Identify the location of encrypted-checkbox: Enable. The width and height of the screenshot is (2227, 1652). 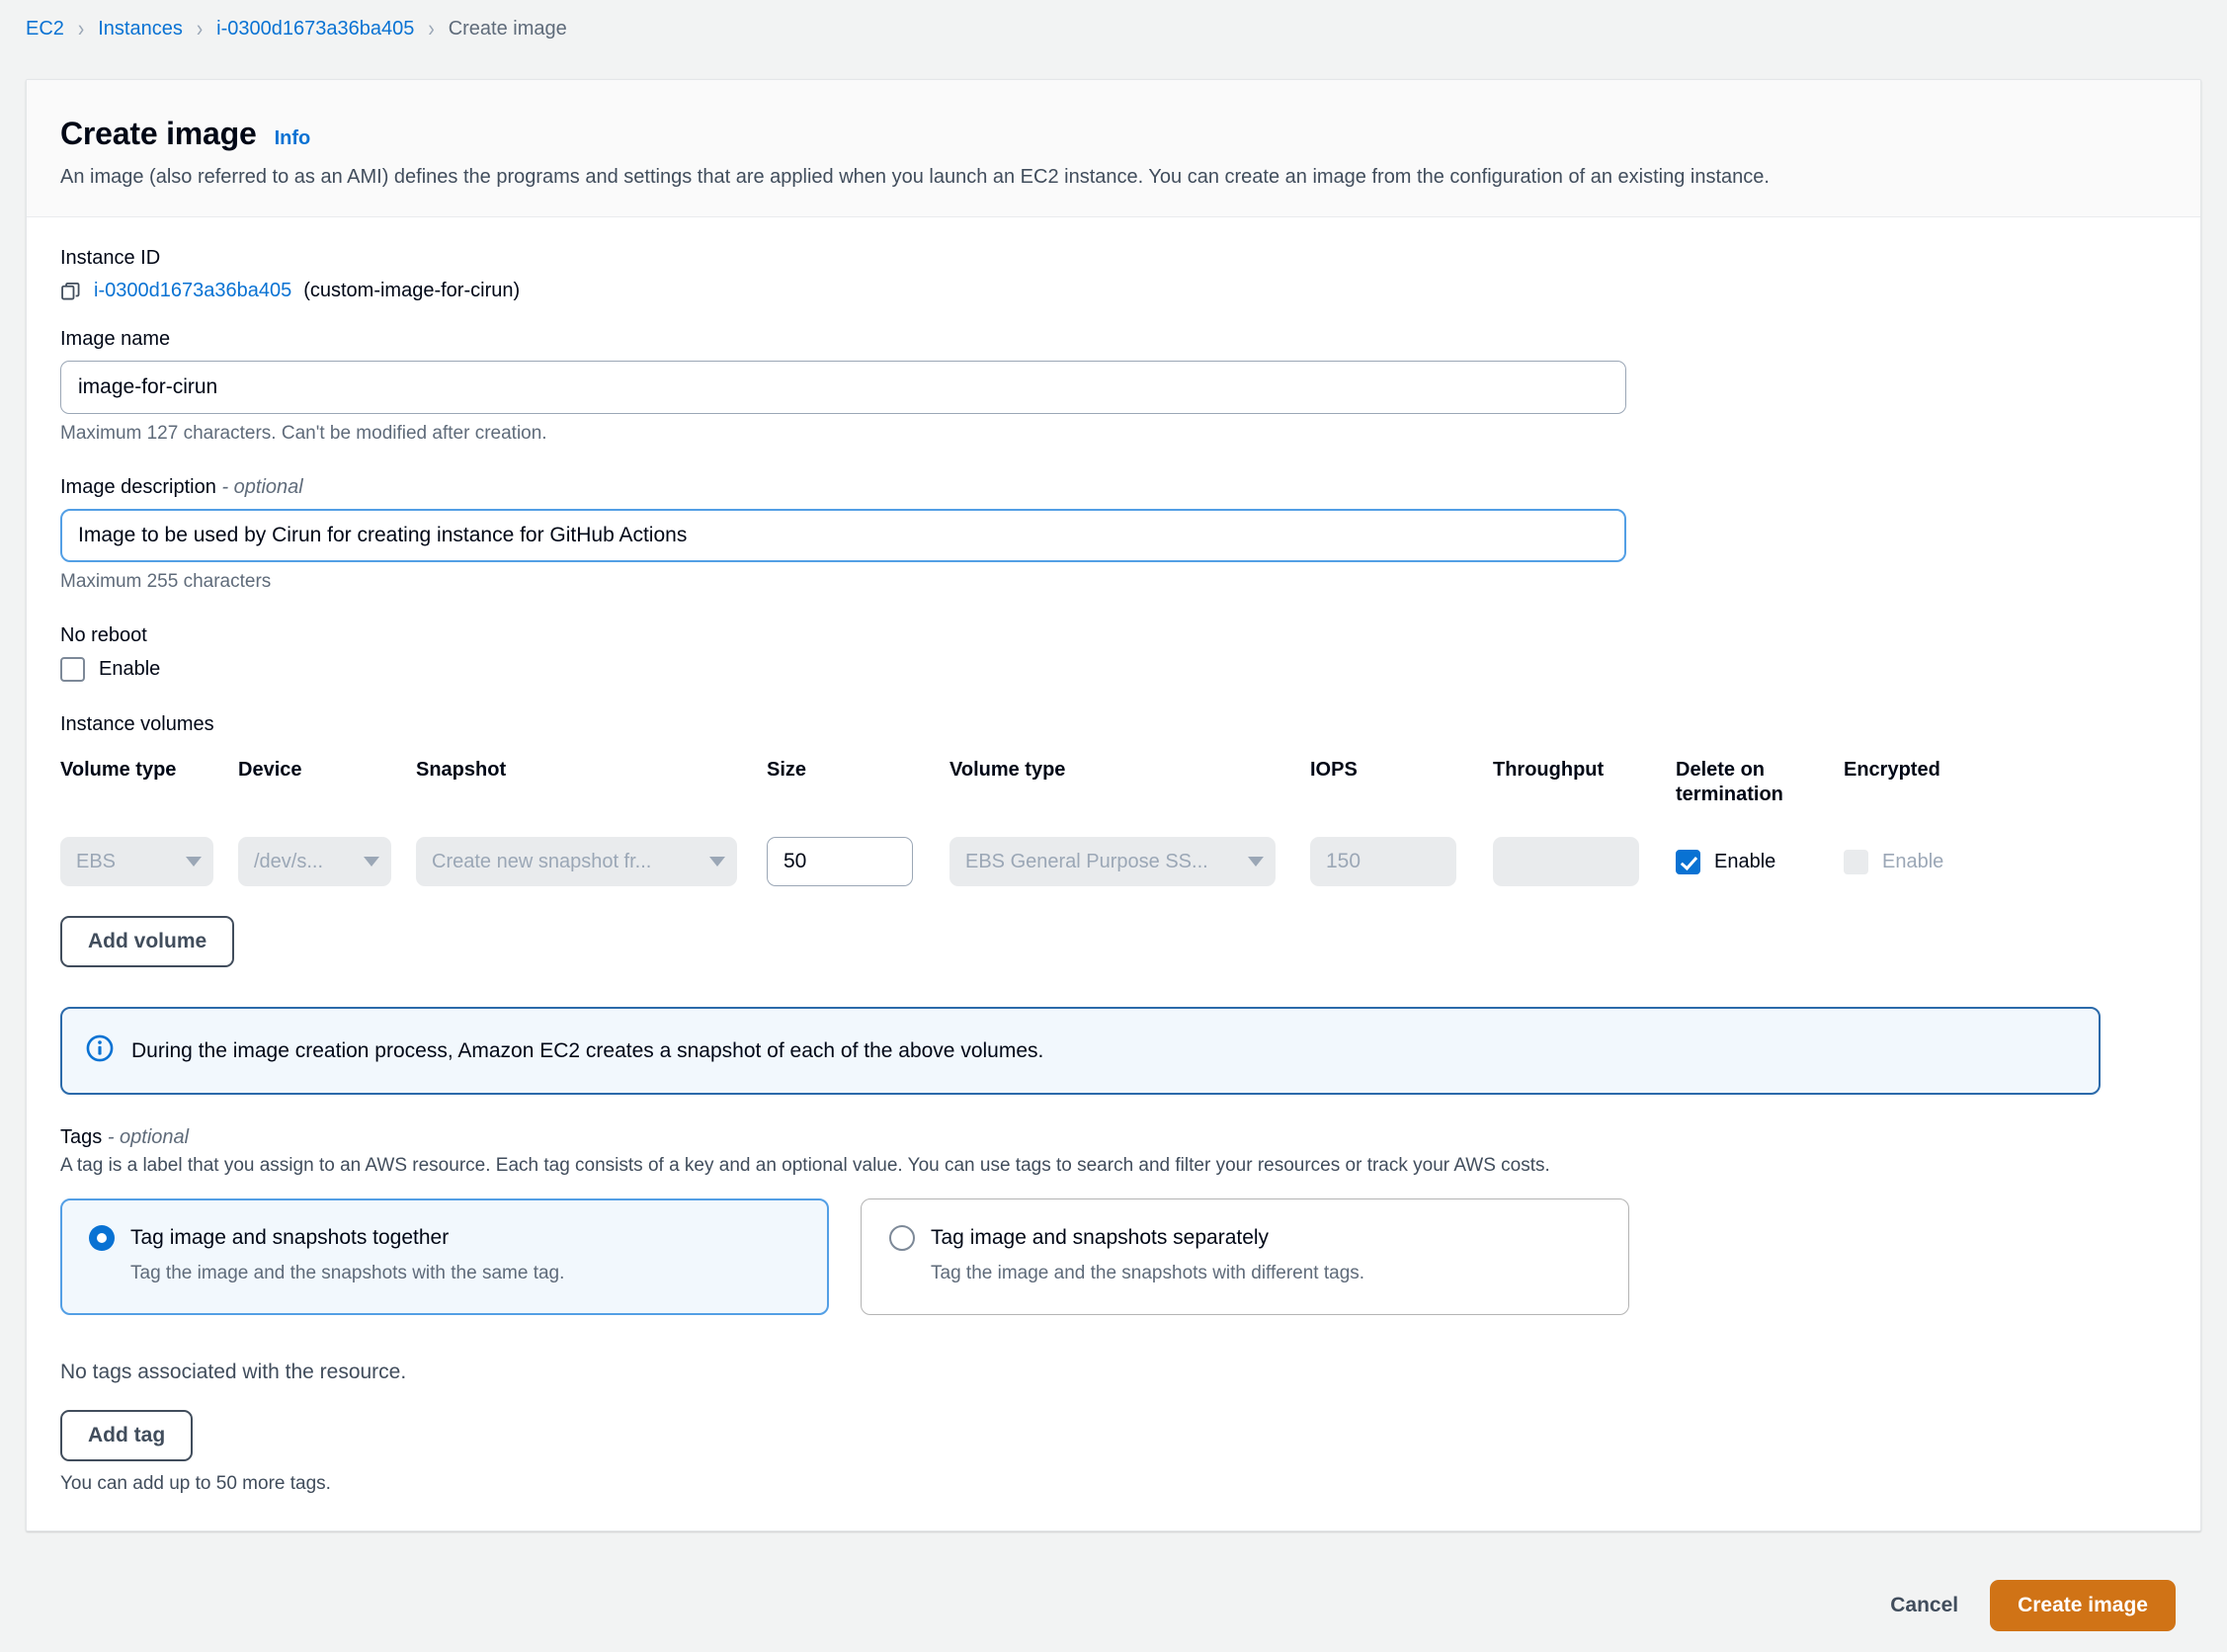
(1933, 861).